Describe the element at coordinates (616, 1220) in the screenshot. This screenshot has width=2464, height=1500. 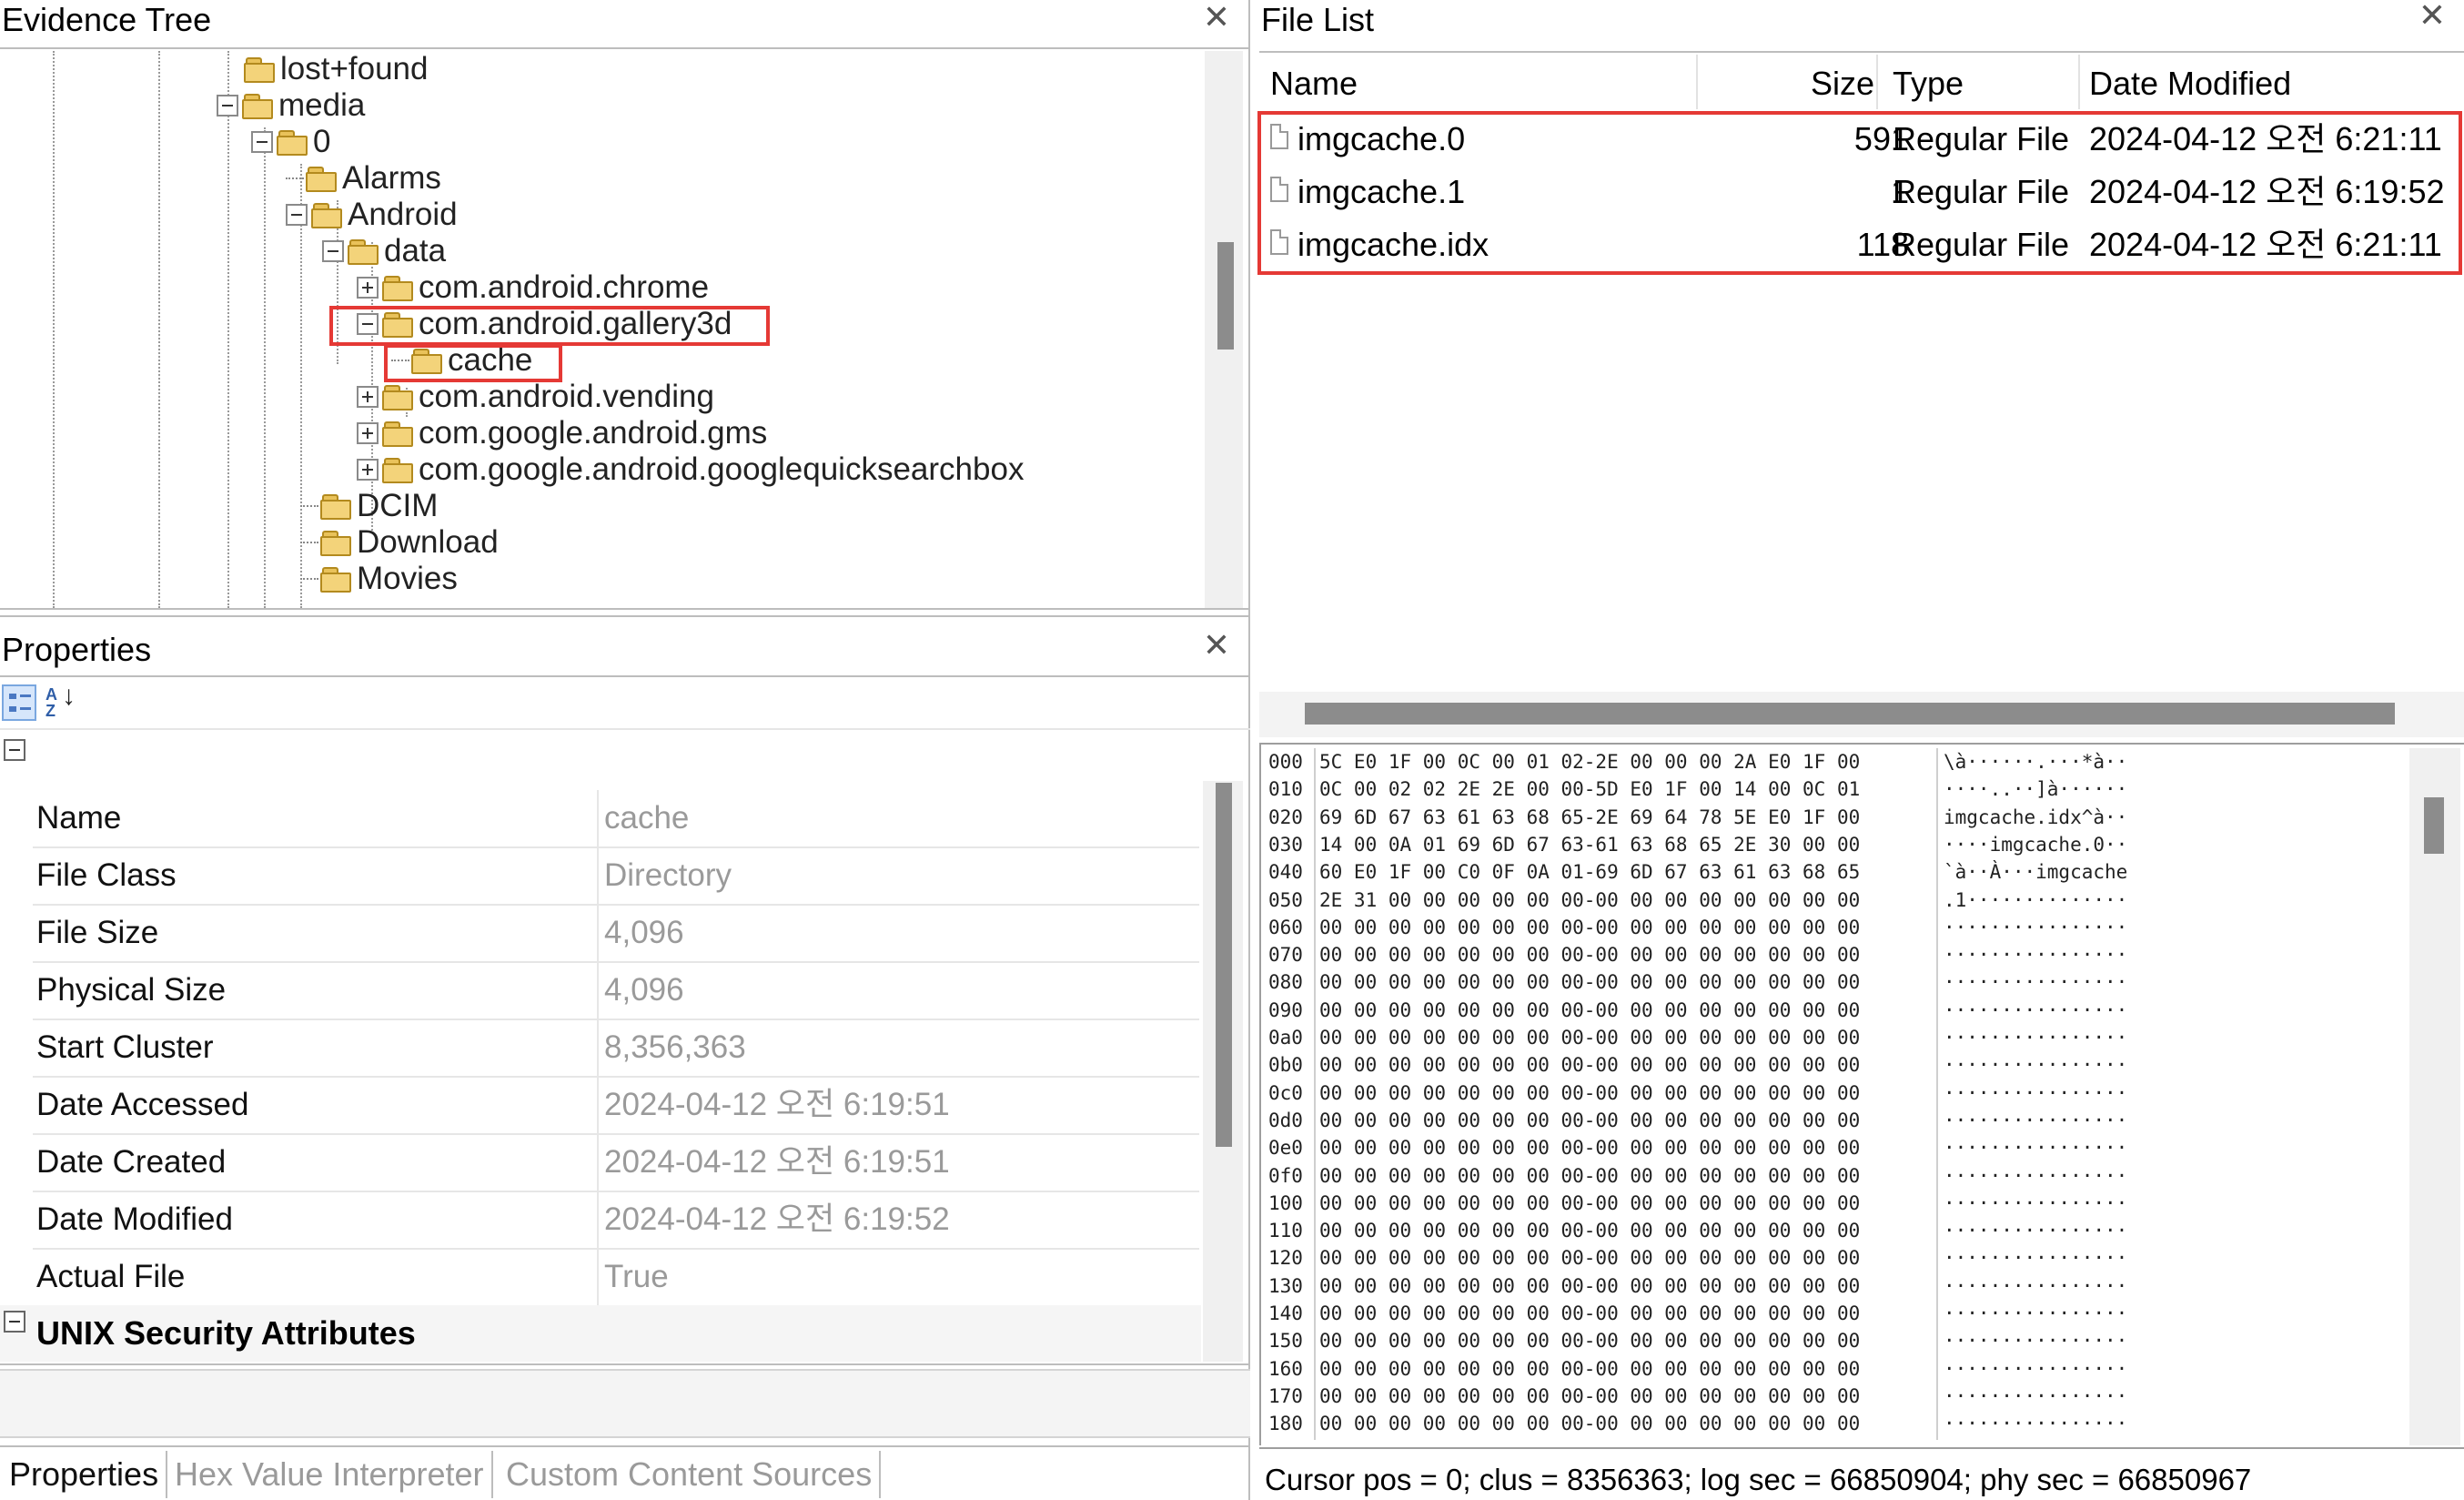
I see `property-row-date-modified: Date Modified 2024-04-12 오전 6:19:52` at that location.